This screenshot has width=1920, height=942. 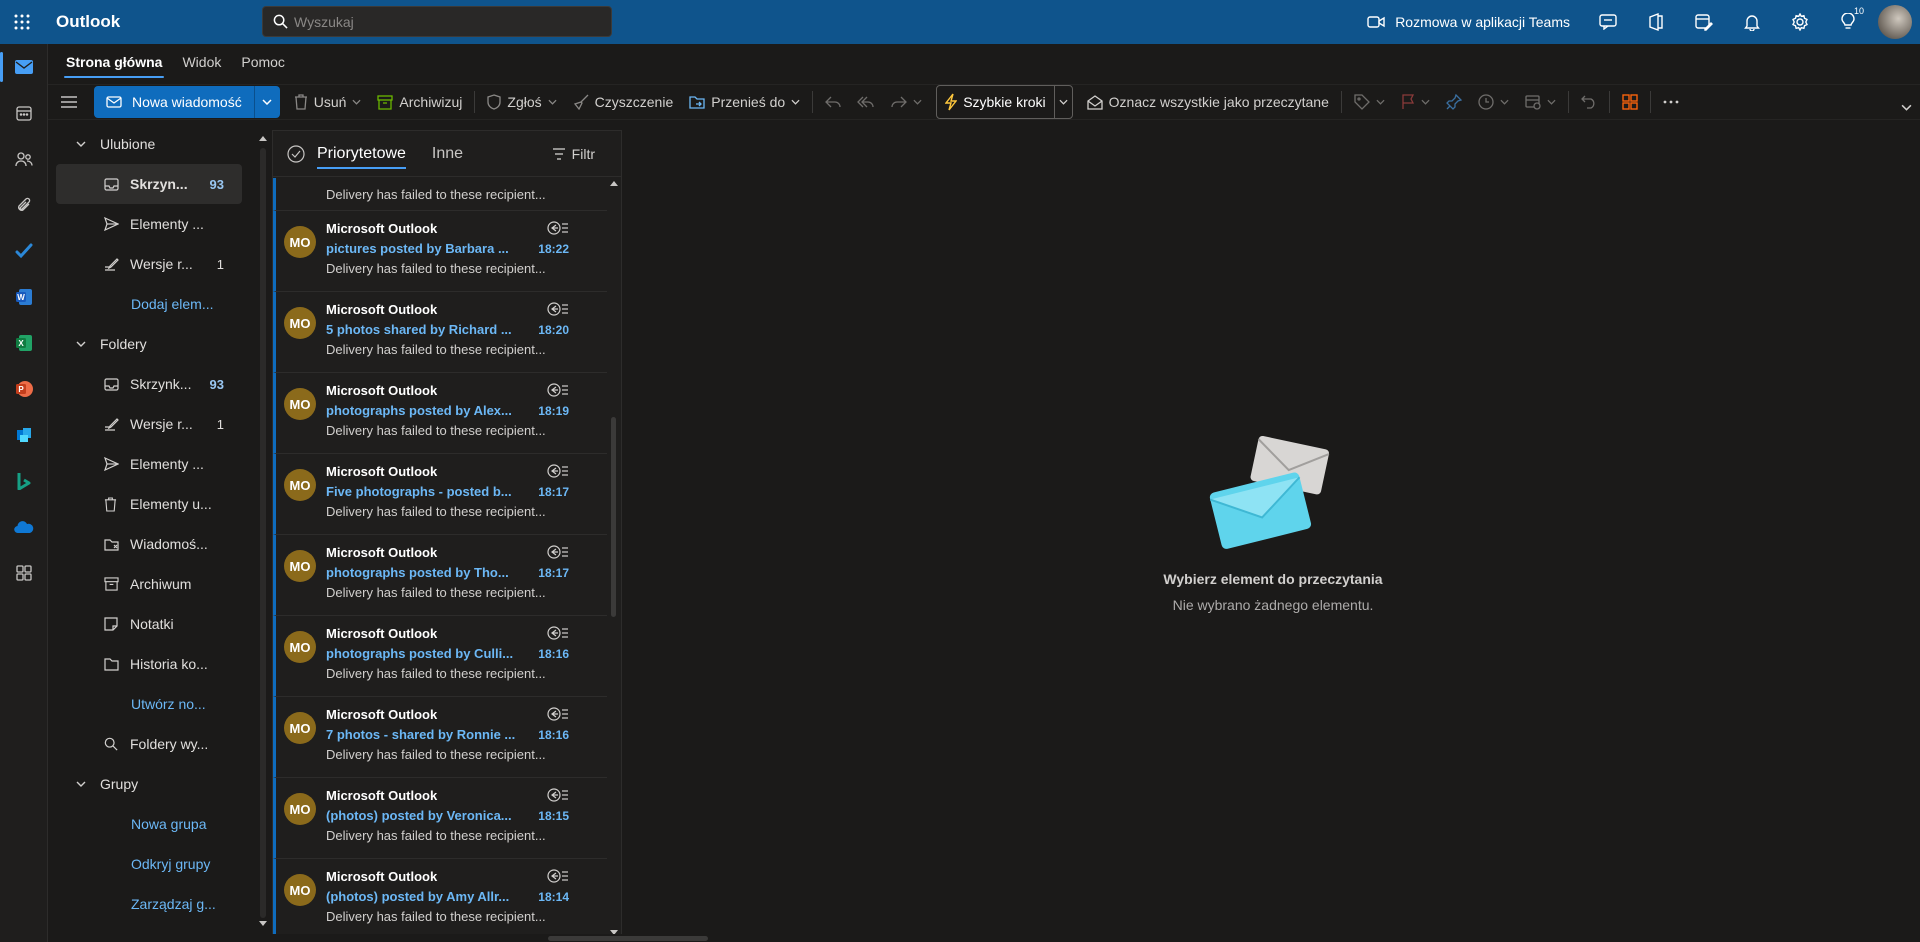 What do you see at coordinates (153, 824) in the screenshot?
I see `new-group-link: Nowa grupa` at bounding box center [153, 824].